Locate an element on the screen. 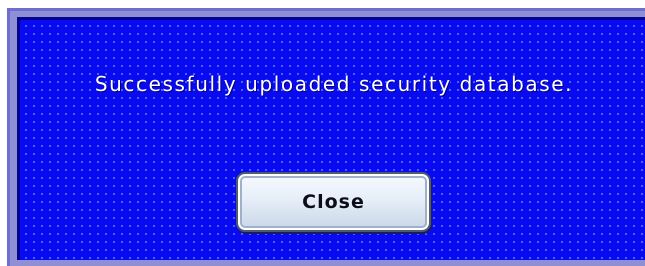 The width and height of the screenshot is (645, 266). status-message: Successfully uploaded security database. is located at coordinates (334, 84).